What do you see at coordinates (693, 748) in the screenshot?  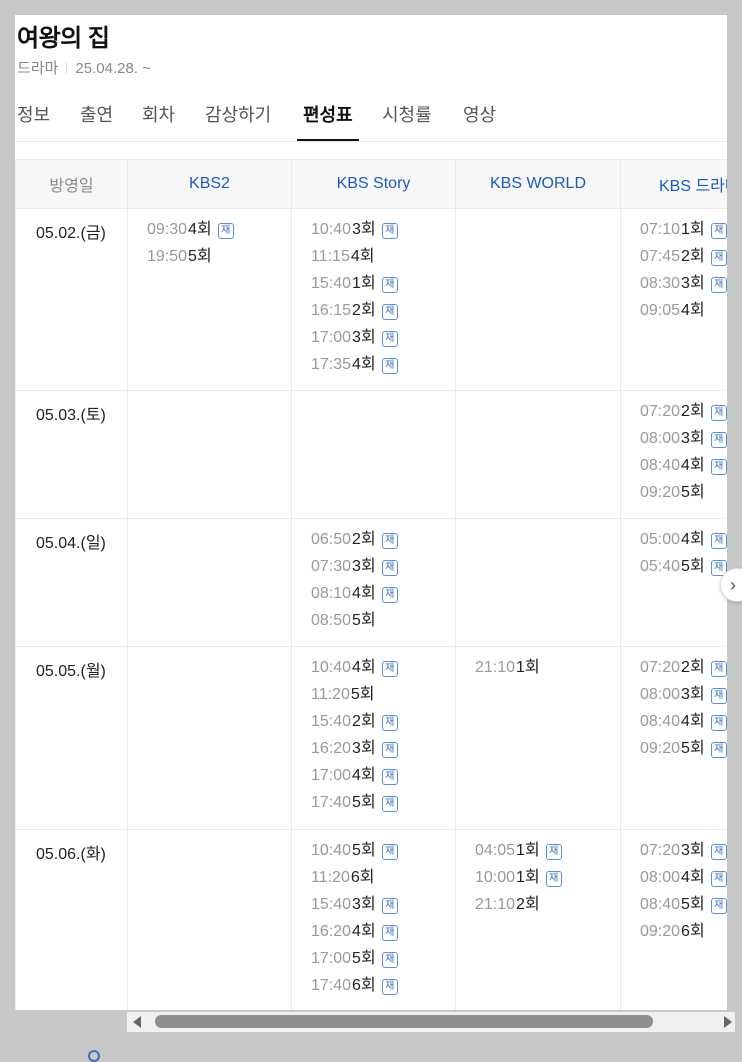 I see `episode-number: 5회` at bounding box center [693, 748].